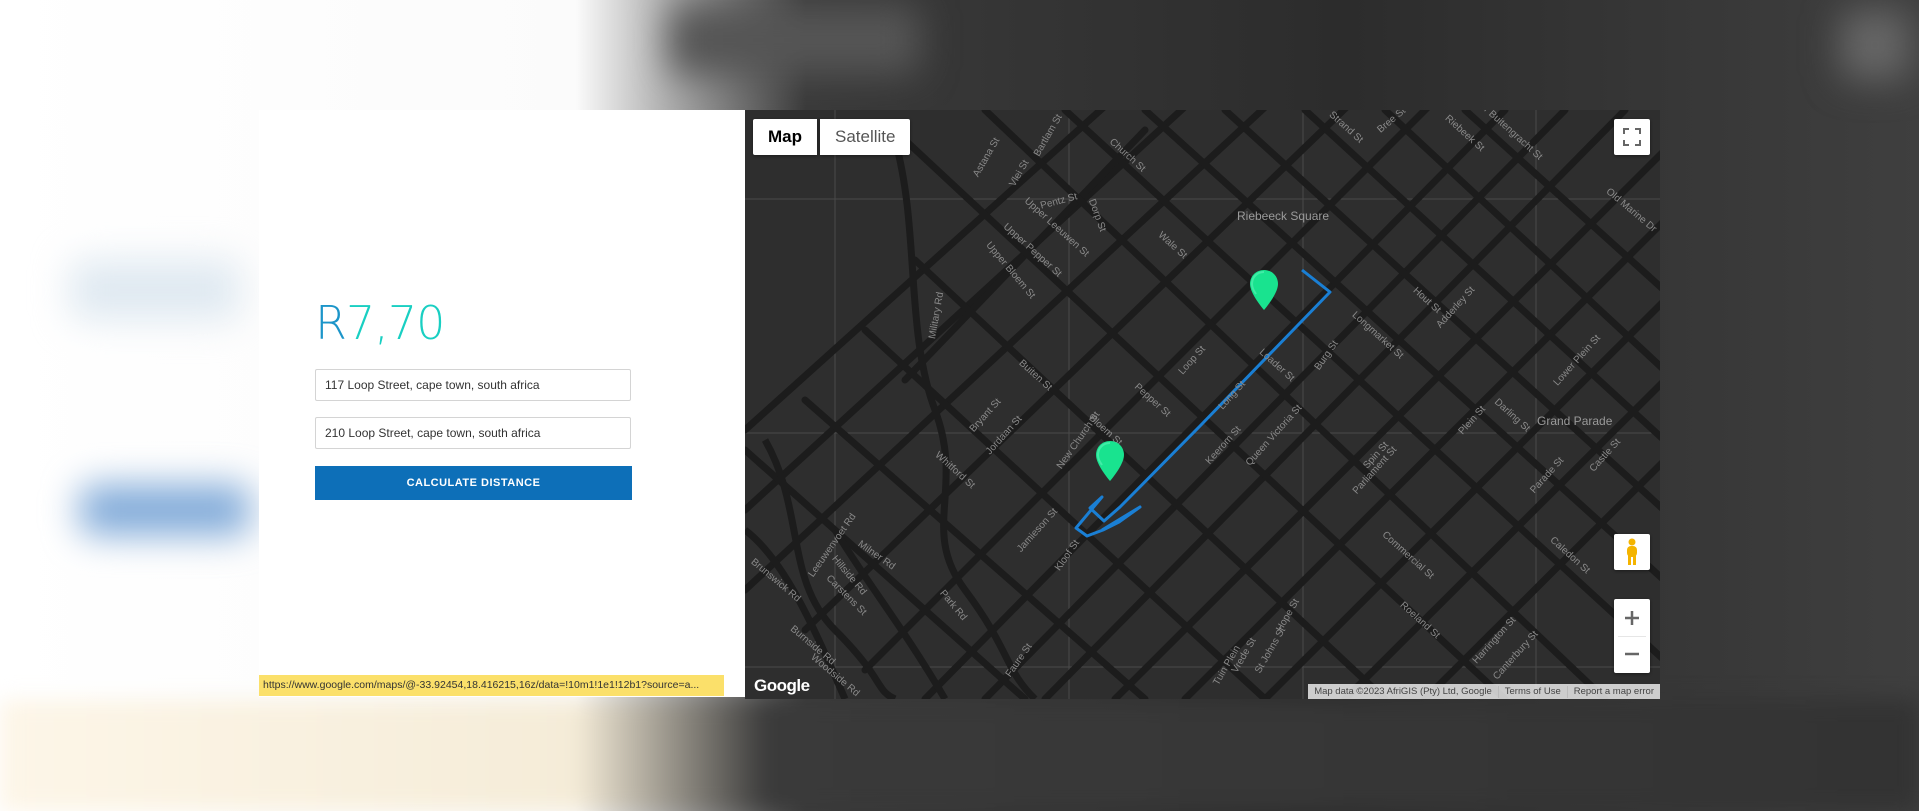  What do you see at coordinates (1575, 421) in the screenshot?
I see `place-label-grand-parade: Grand Parade` at bounding box center [1575, 421].